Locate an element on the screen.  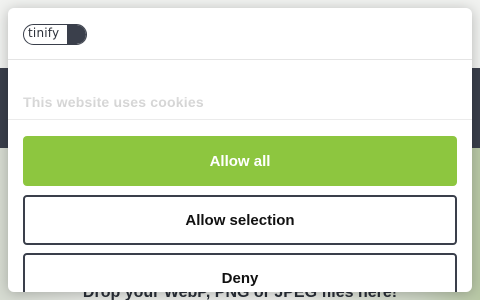
deny-button: Deny is located at coordinates (240, 272).